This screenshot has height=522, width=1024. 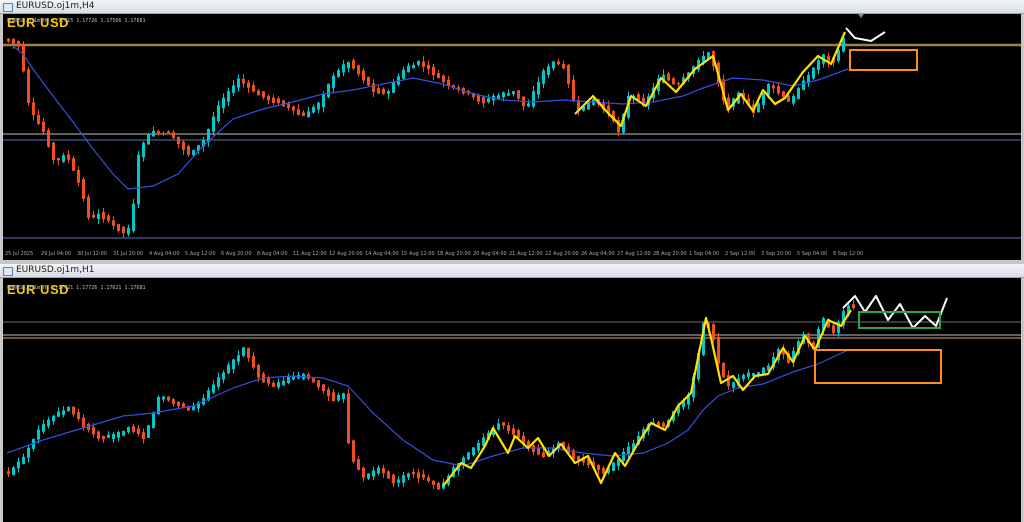 I want to click on time-axis, so click(x=512, y=517).